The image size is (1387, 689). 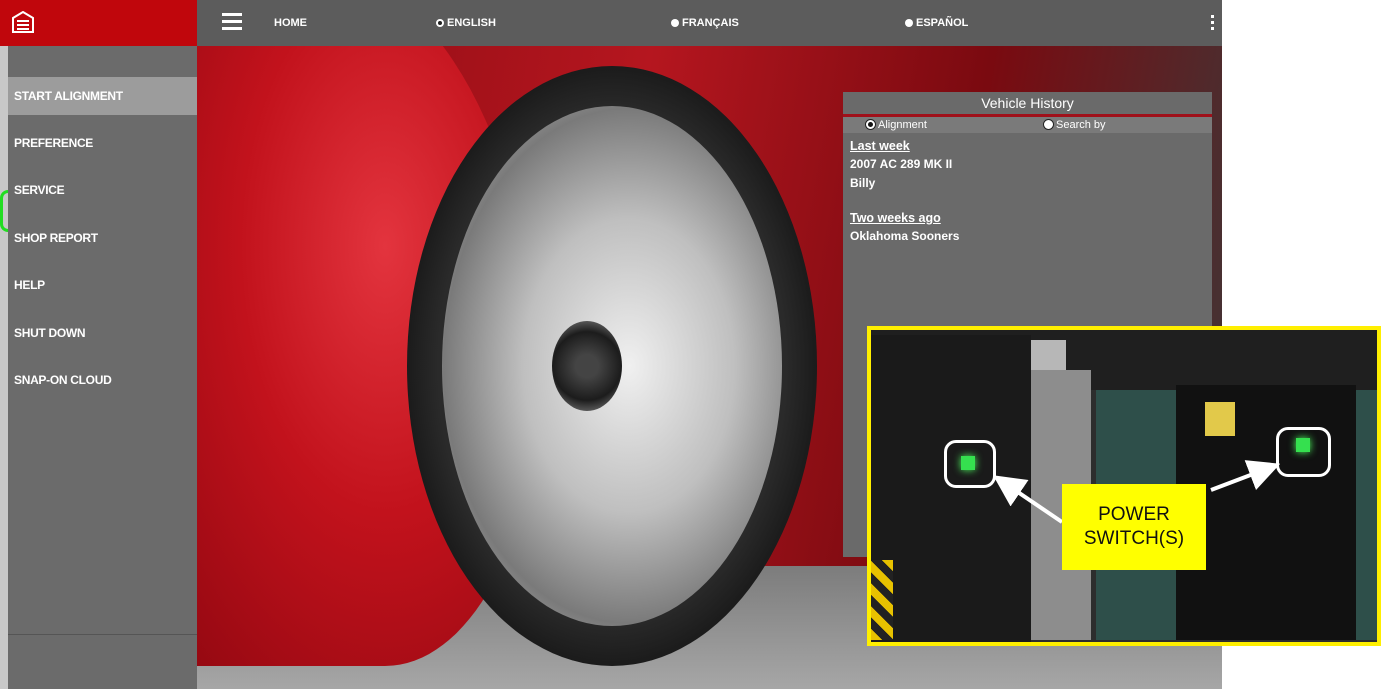 I want to click on sidebar-item-help: HELP, so click(x=102, y=285).